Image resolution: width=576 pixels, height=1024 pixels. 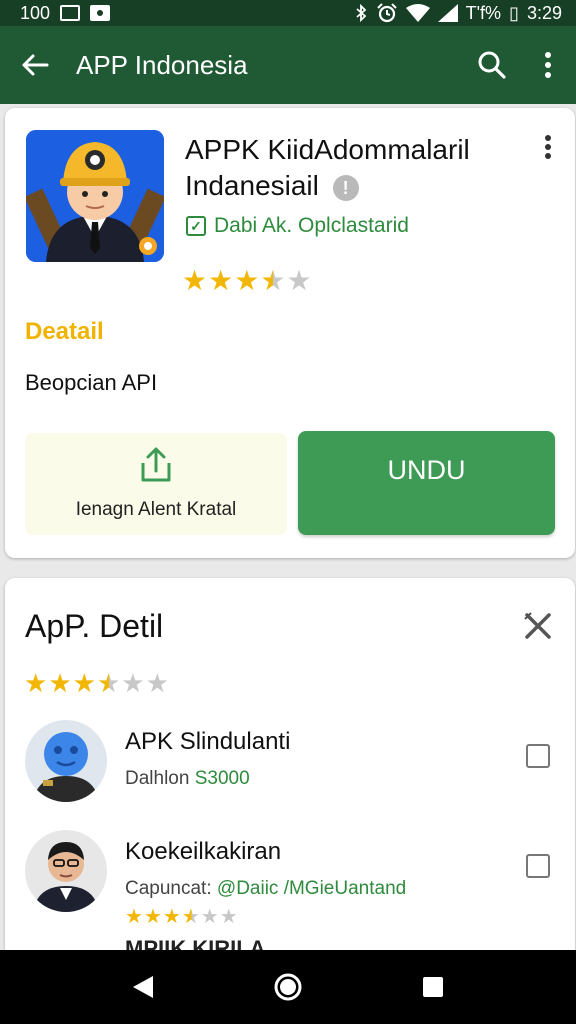 I want to click on app-name-line1: APPK KiidAdommalaril, so click(x=327, y=149).